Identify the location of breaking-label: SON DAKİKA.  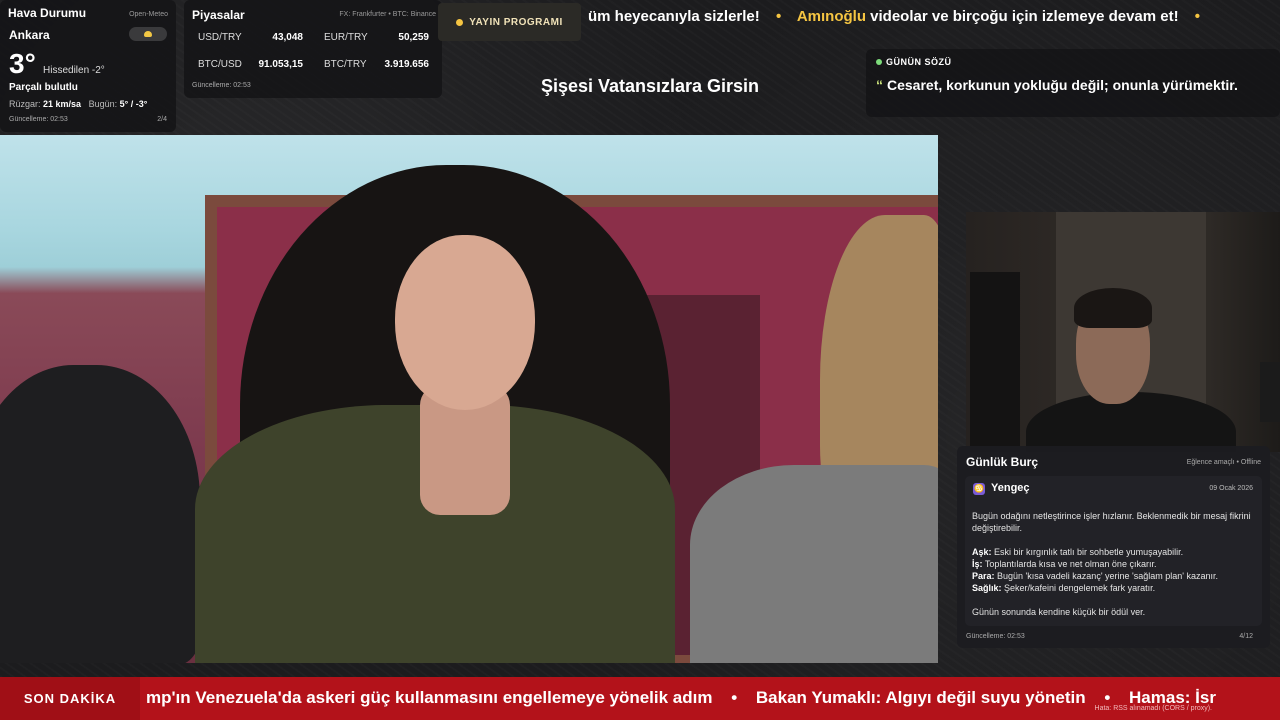
(70, 698).